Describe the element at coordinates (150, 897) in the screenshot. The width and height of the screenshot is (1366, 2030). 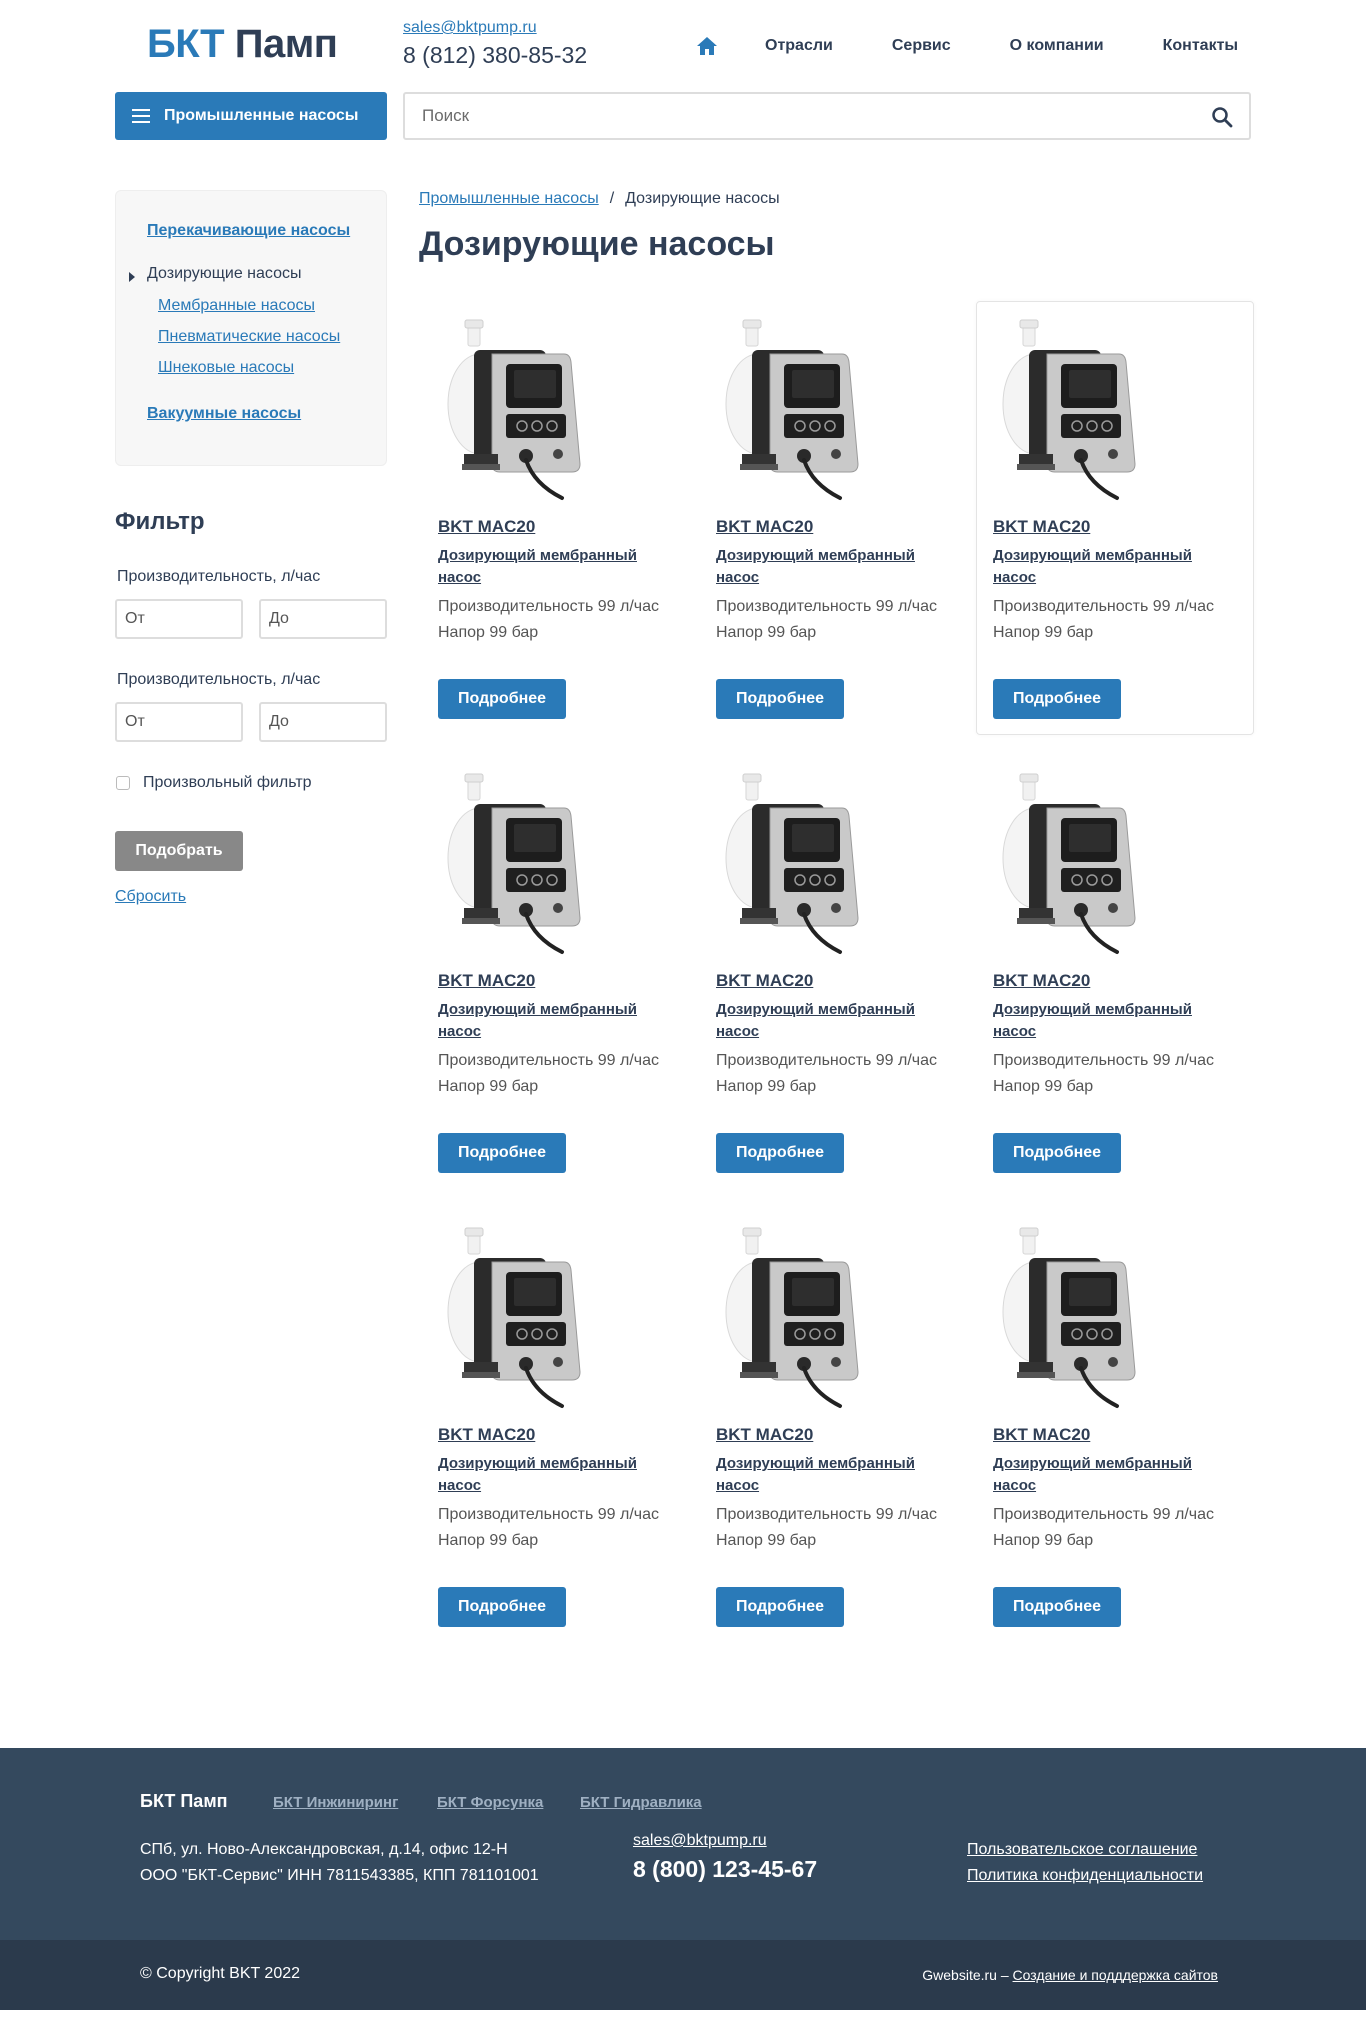
I see `reset-filter-link: Сбросить` at that location.